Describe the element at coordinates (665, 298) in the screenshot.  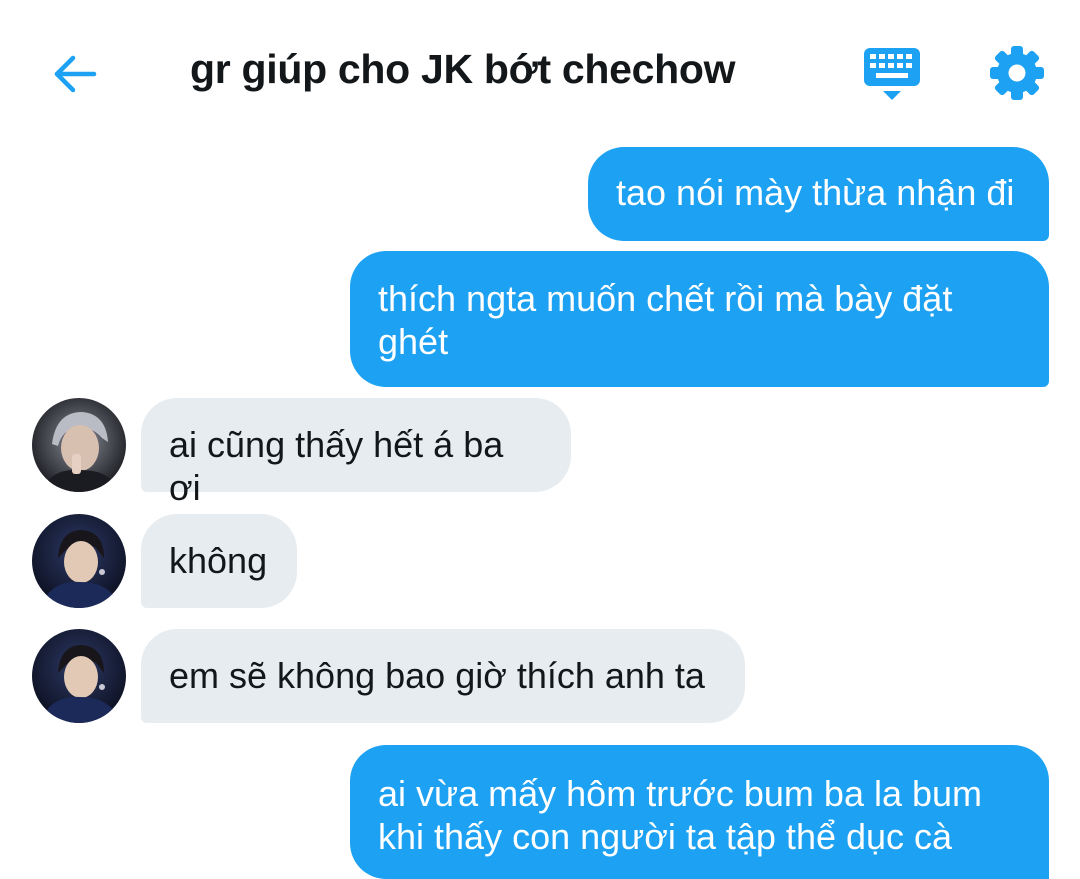
I see `message-text-line: thích ngta muốn chết rồi mà bày đặt` at that location.